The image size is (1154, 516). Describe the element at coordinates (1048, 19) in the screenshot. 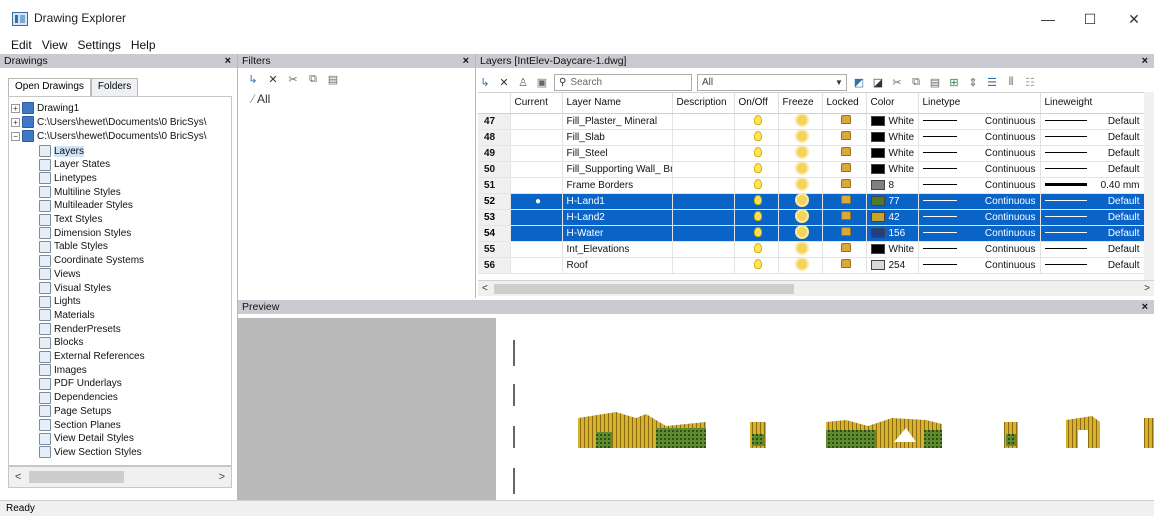

I see `minimize-button: —` at that location.